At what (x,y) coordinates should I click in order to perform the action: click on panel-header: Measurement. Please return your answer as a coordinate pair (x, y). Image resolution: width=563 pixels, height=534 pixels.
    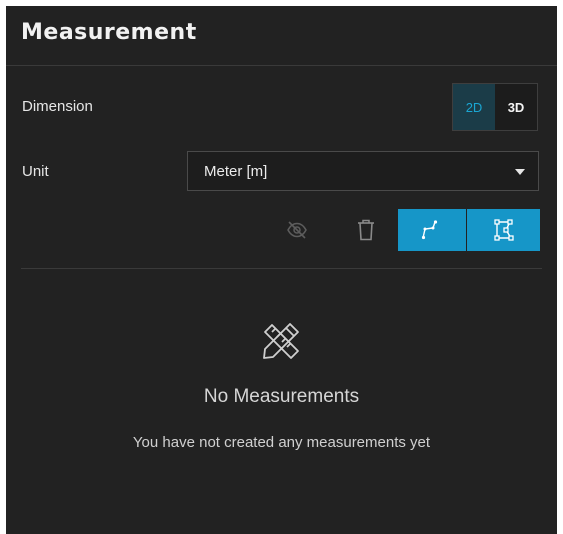
    Looking at the image, I should click on (281, 36).